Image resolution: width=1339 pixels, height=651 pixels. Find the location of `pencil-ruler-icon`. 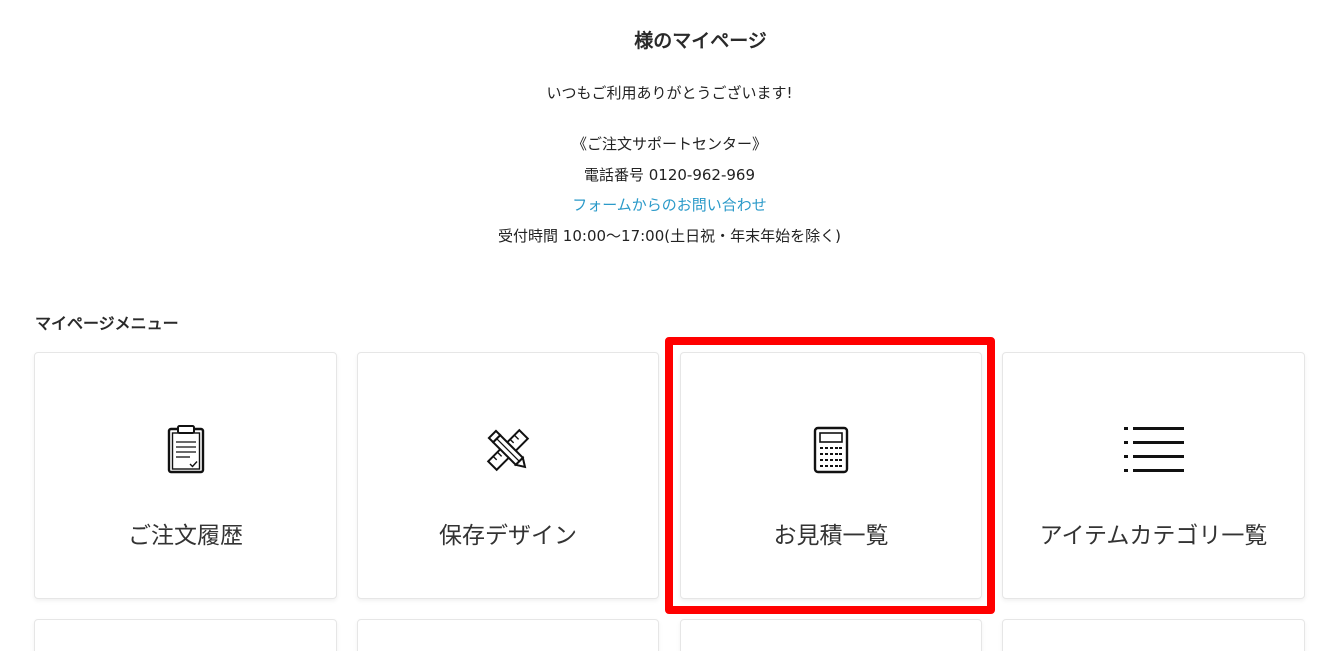

pencil-ruler-icon is located at coordinates (508, 450).